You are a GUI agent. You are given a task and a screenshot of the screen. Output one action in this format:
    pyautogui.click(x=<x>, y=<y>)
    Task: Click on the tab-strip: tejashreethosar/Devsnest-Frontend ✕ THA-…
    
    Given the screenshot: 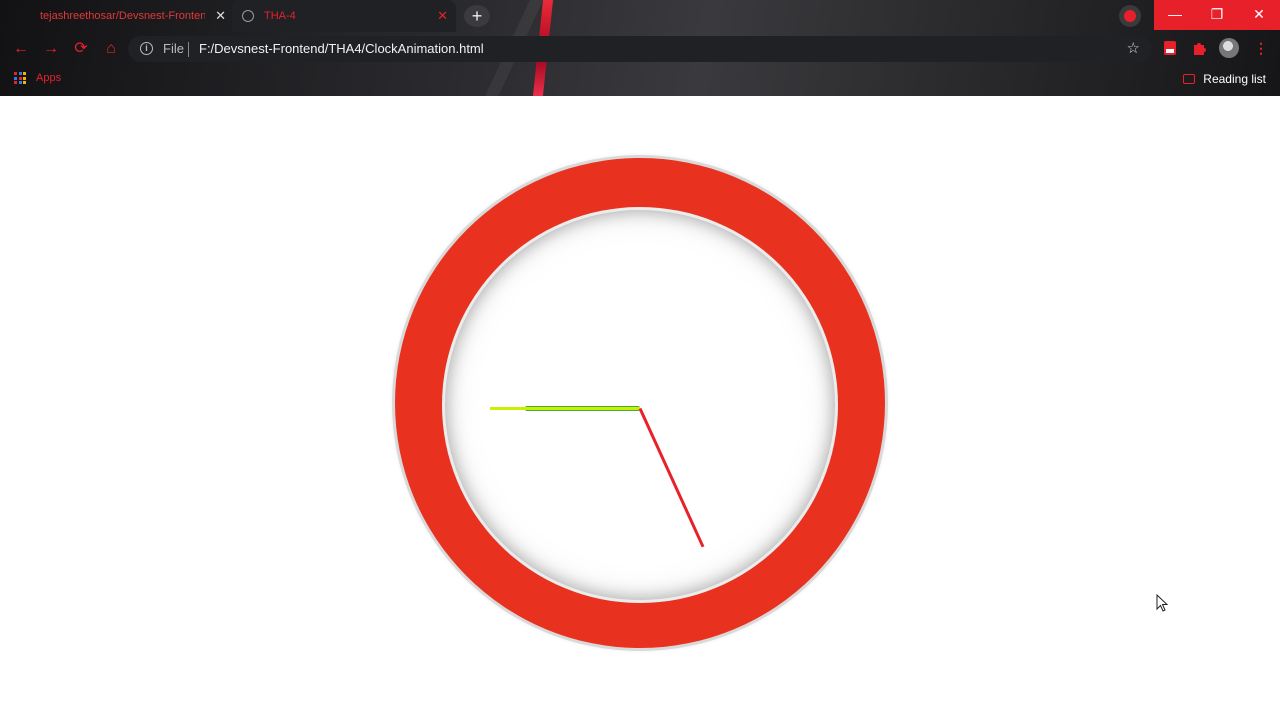 What is the action you would take?
    pyautogui.click(x=640, y=16)
    